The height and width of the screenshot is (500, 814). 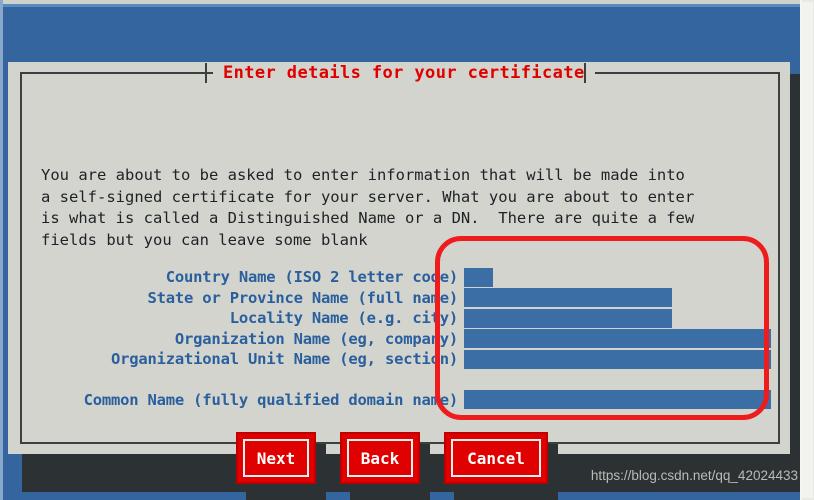 What do you see at coordinates (617, 400) in the screenshot?
I see `input-common-name: www.westos.org` at bounding box center [617, 400].